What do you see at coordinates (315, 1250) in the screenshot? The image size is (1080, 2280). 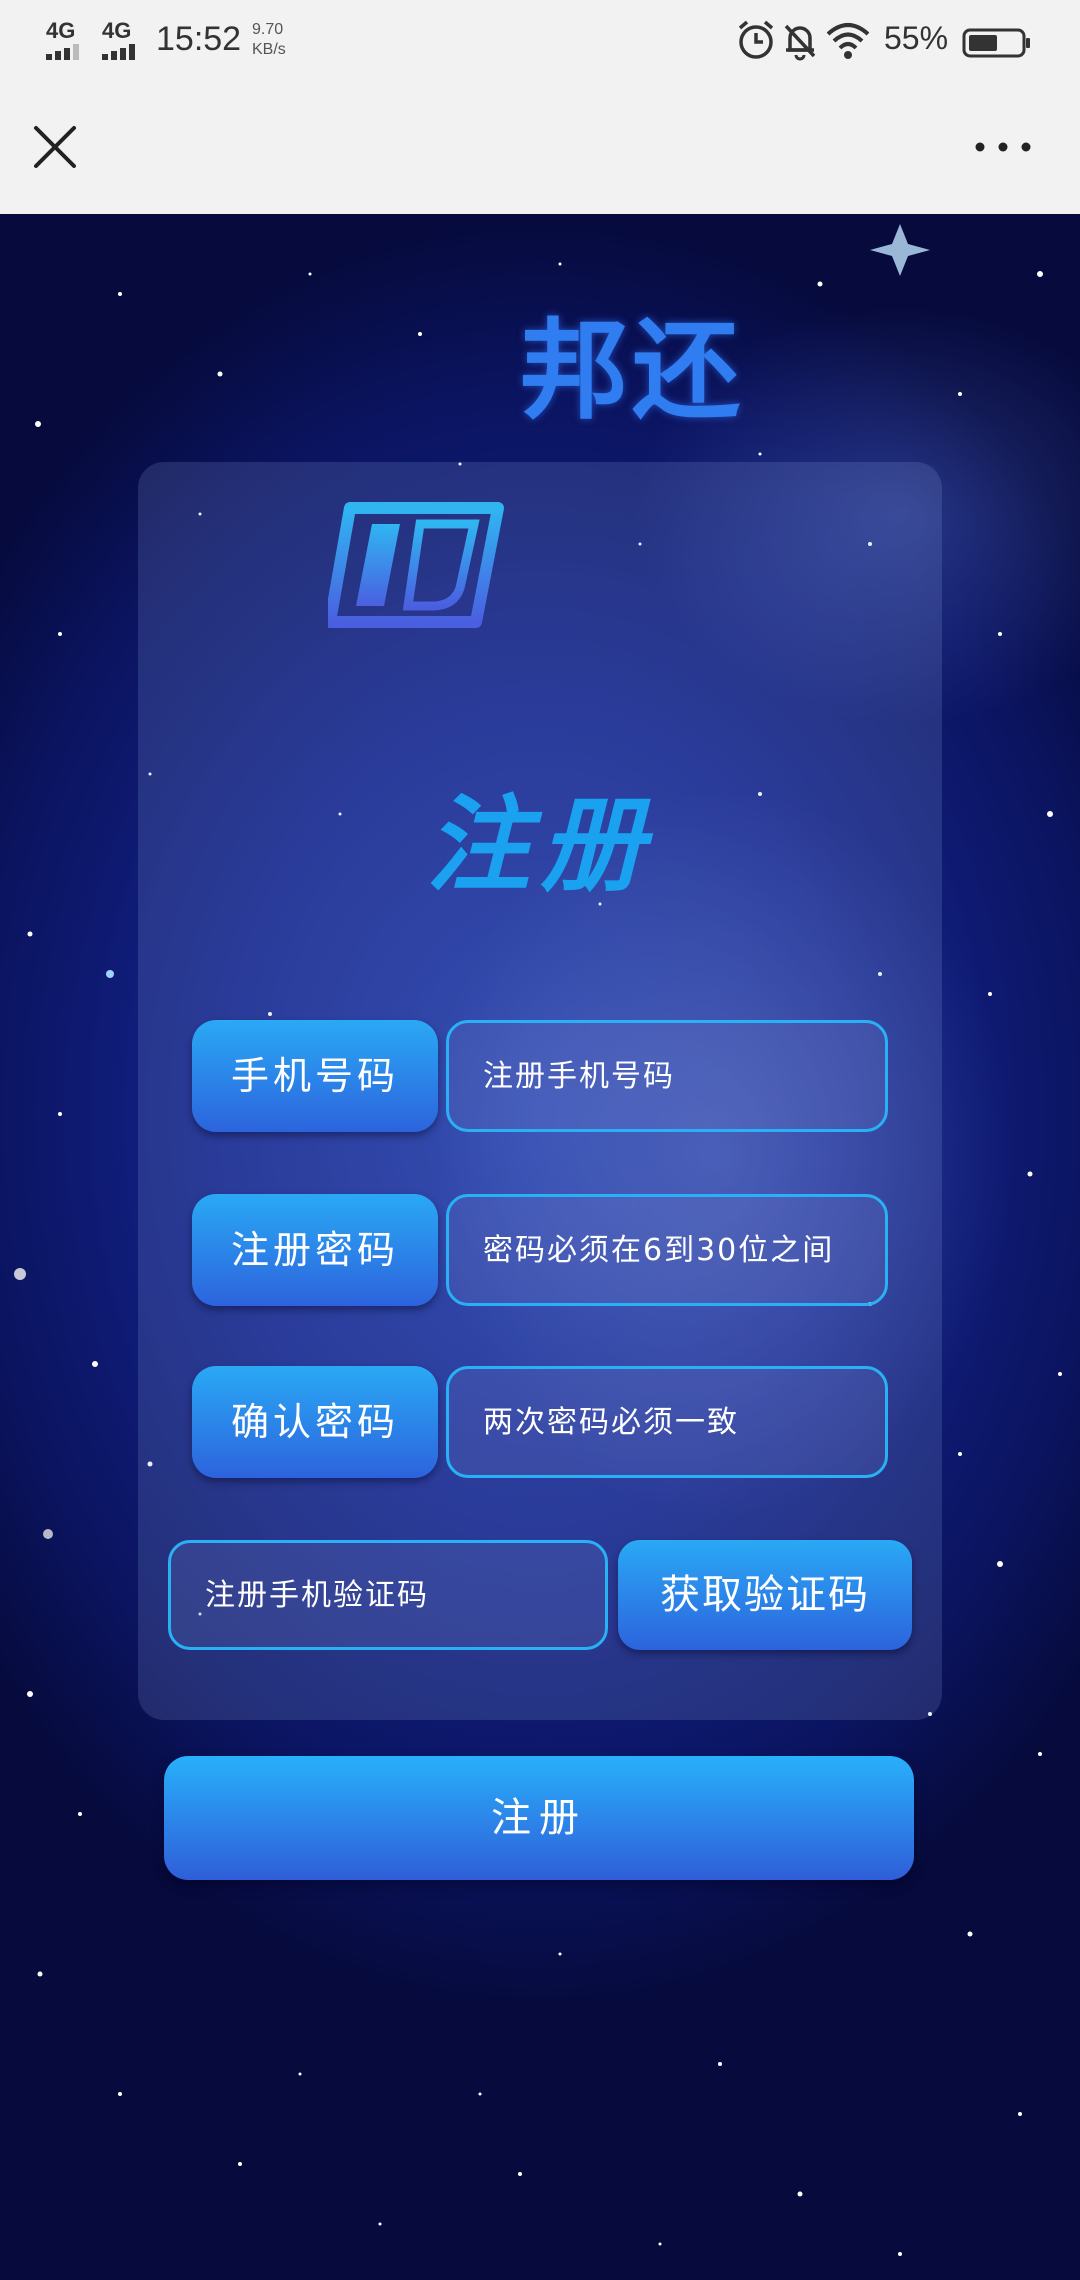 I see `password-label: 注册密码` at bounding box center [315, 1250].